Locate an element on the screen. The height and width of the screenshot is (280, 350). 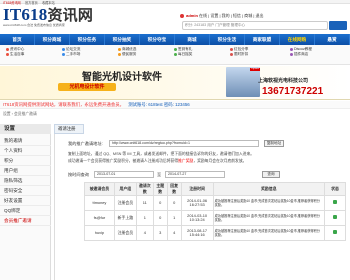
subnav-col: 论坛交流 二手市场 is located at coordinates (92, 52).